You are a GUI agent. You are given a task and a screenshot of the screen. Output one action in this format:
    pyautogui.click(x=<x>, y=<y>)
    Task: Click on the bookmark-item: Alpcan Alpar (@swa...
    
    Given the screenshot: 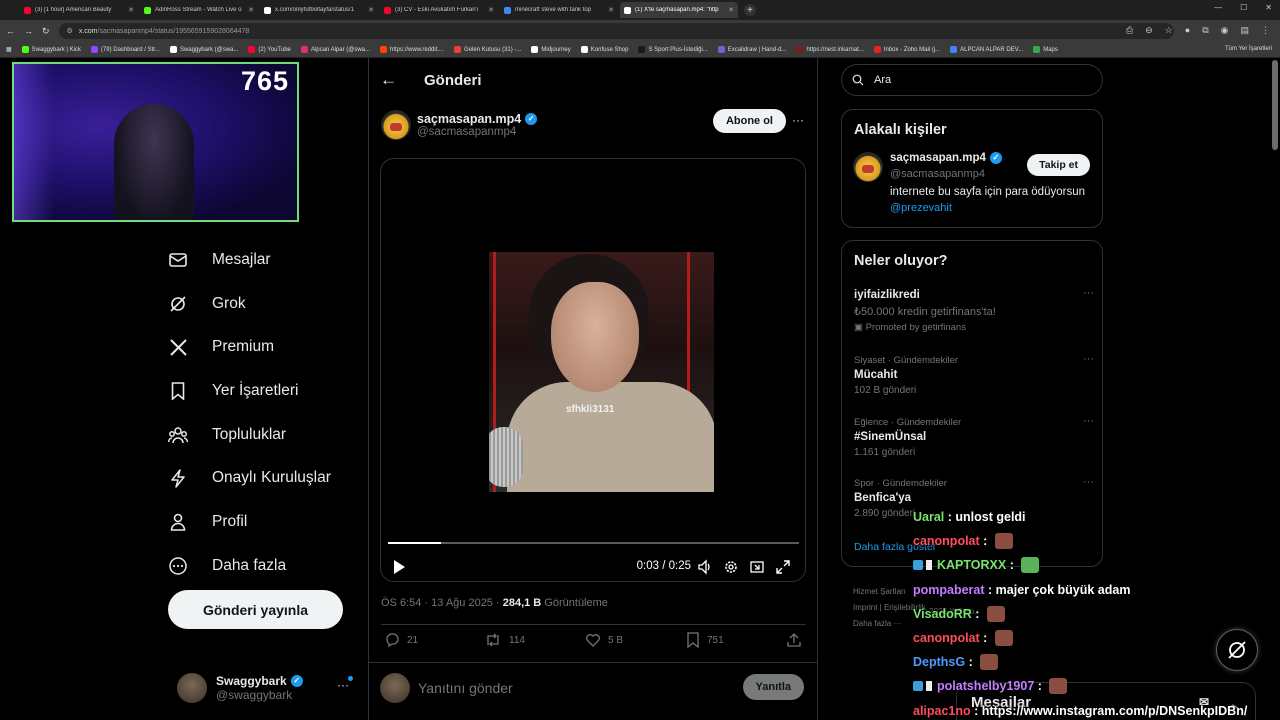 What is the action you would take?
    pyautogui.click(x=335, y=49)
    